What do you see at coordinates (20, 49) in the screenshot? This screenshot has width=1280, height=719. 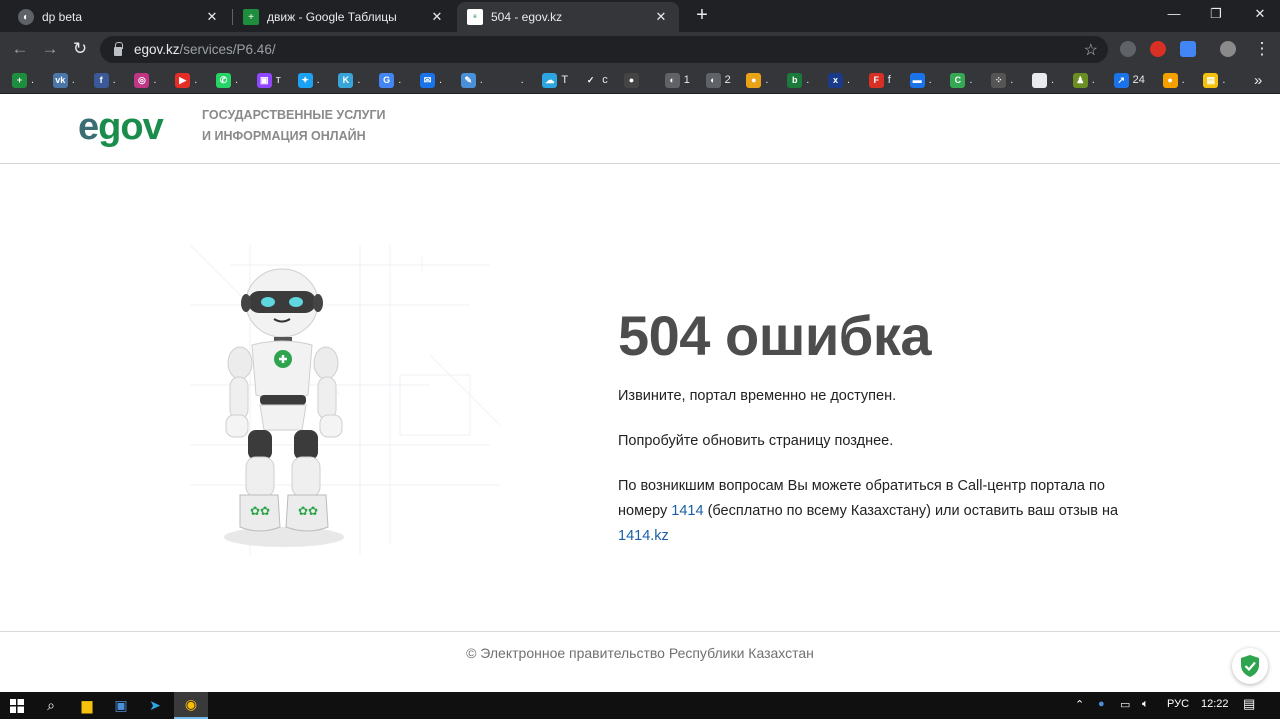 I see `back-arrow-icon: ←` at bounding box center [20, 49].